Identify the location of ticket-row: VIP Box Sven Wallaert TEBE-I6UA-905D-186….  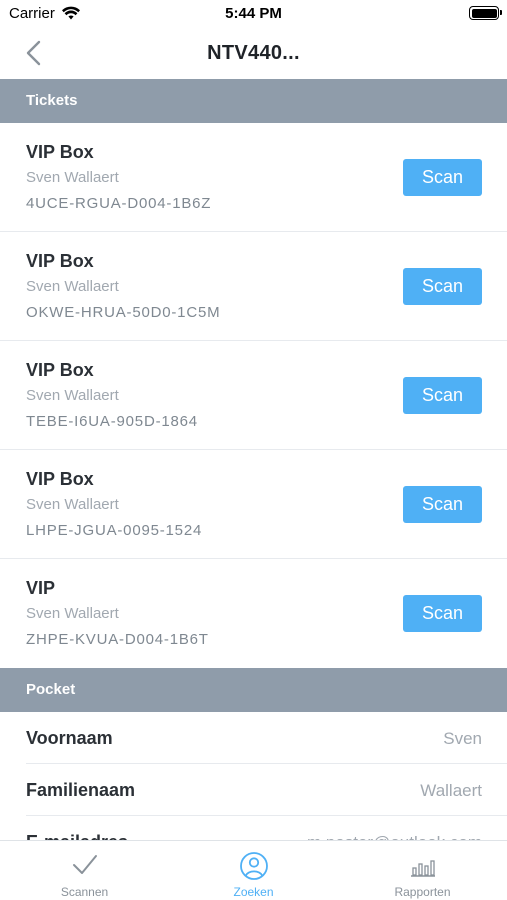
(253, 395).